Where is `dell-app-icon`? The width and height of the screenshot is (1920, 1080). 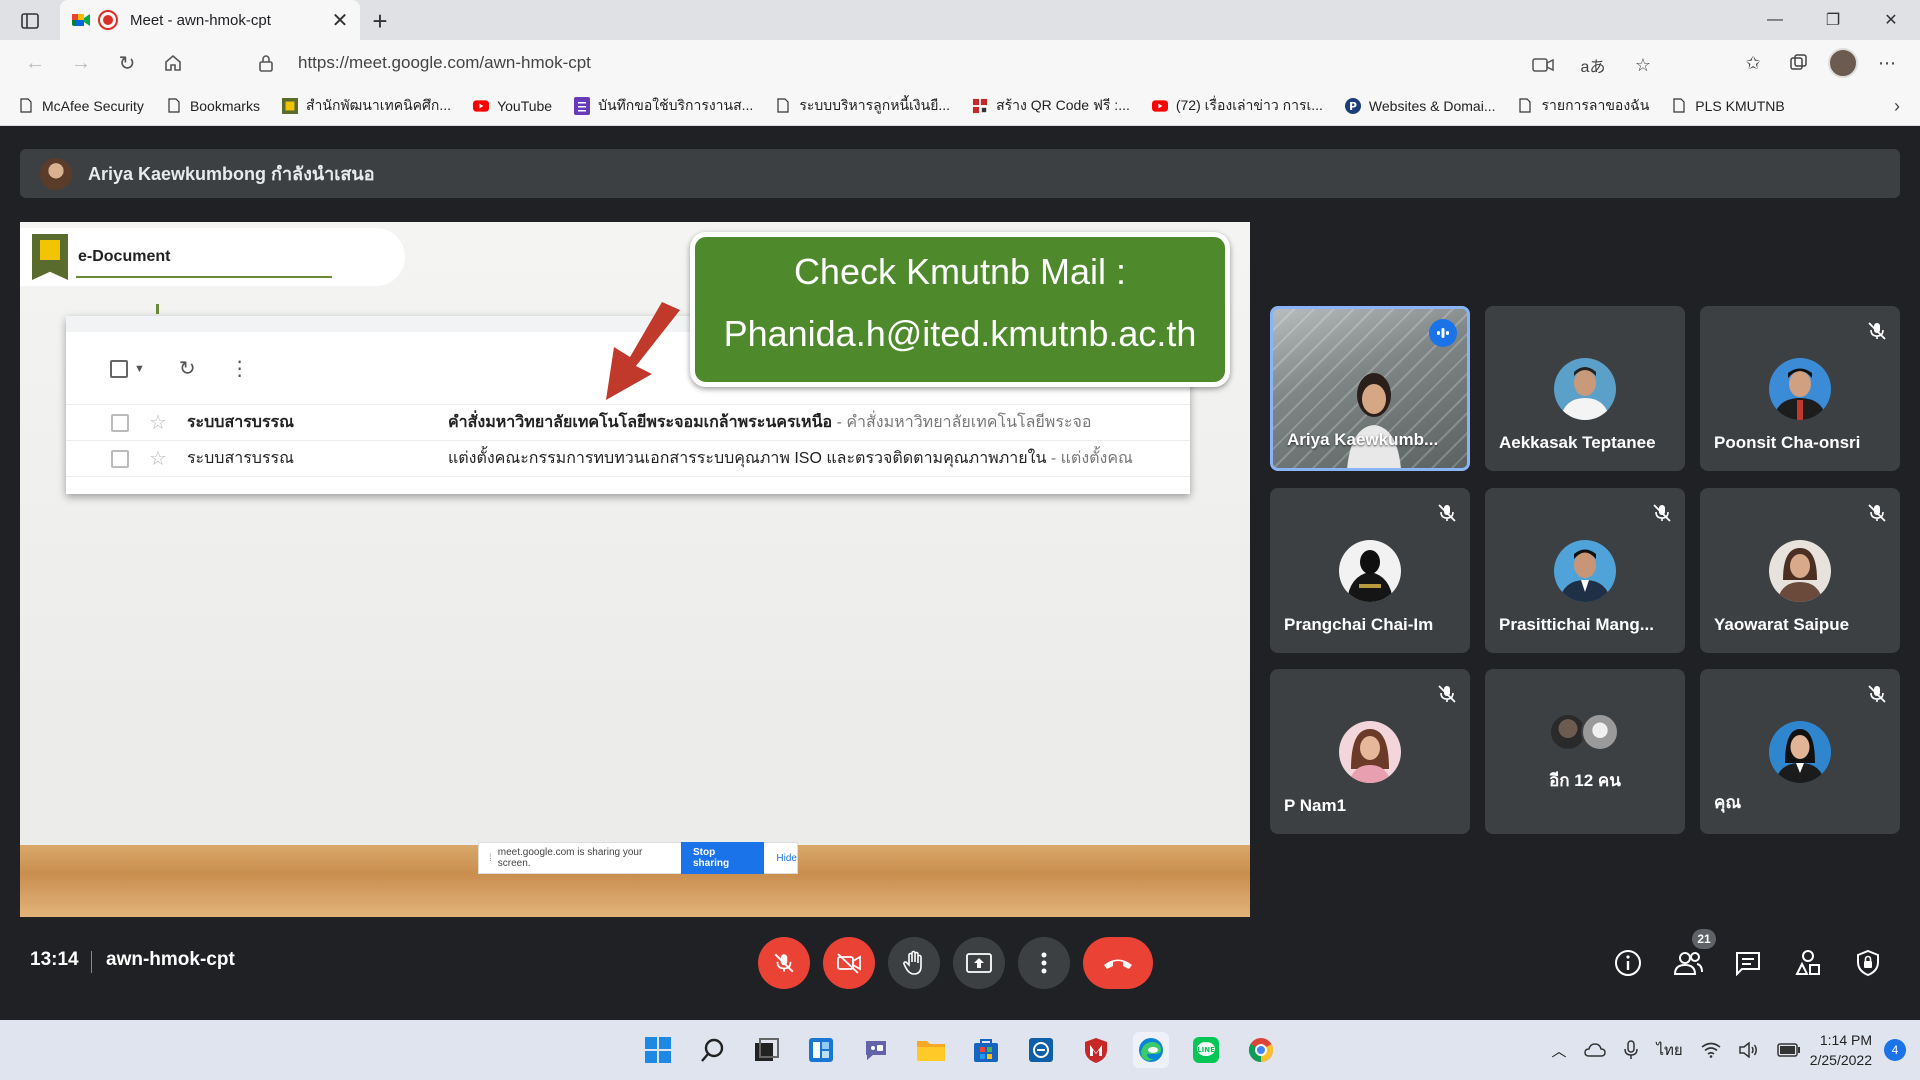 dell-app-icon is located at coordinates (1041, 1050).